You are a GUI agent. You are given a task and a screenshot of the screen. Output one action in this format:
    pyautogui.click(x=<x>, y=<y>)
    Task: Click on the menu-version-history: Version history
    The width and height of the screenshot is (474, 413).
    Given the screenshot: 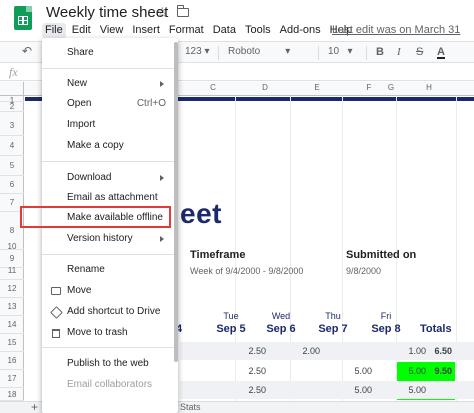 What is the action you would take?
    pyautogui.click(x=110, y=239)
    